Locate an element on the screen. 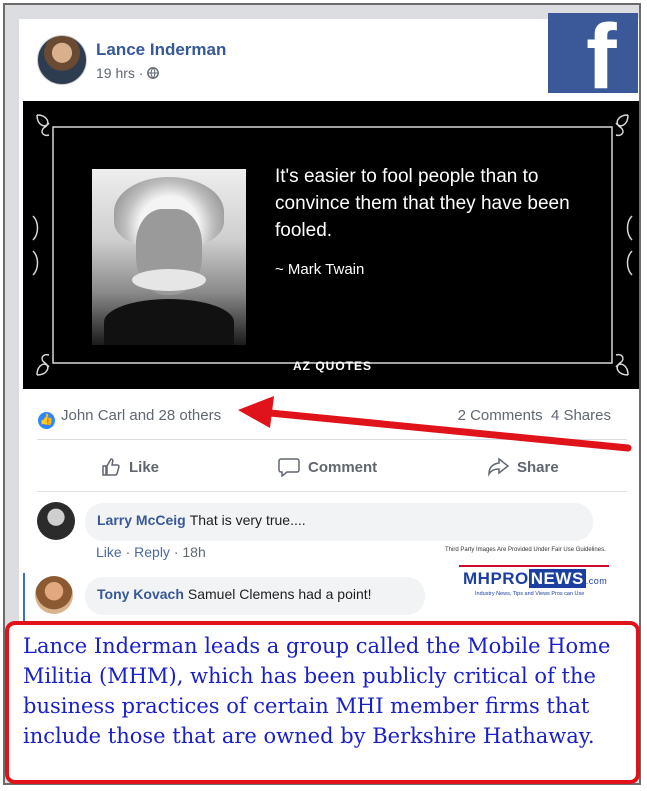  globe-icon is located at coordinates (153, 73).